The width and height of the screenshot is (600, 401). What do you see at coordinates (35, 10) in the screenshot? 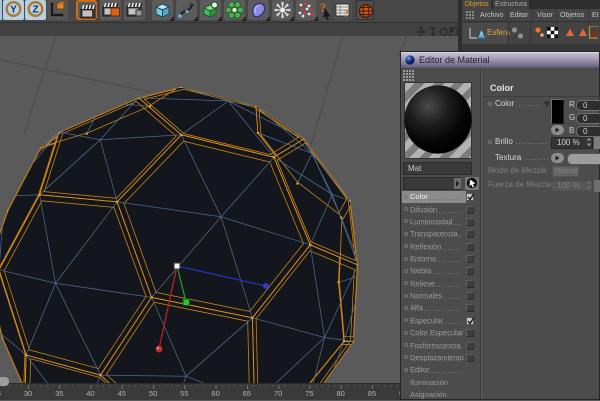
I see `svg-text: Z` at bounding box center [35, 10].